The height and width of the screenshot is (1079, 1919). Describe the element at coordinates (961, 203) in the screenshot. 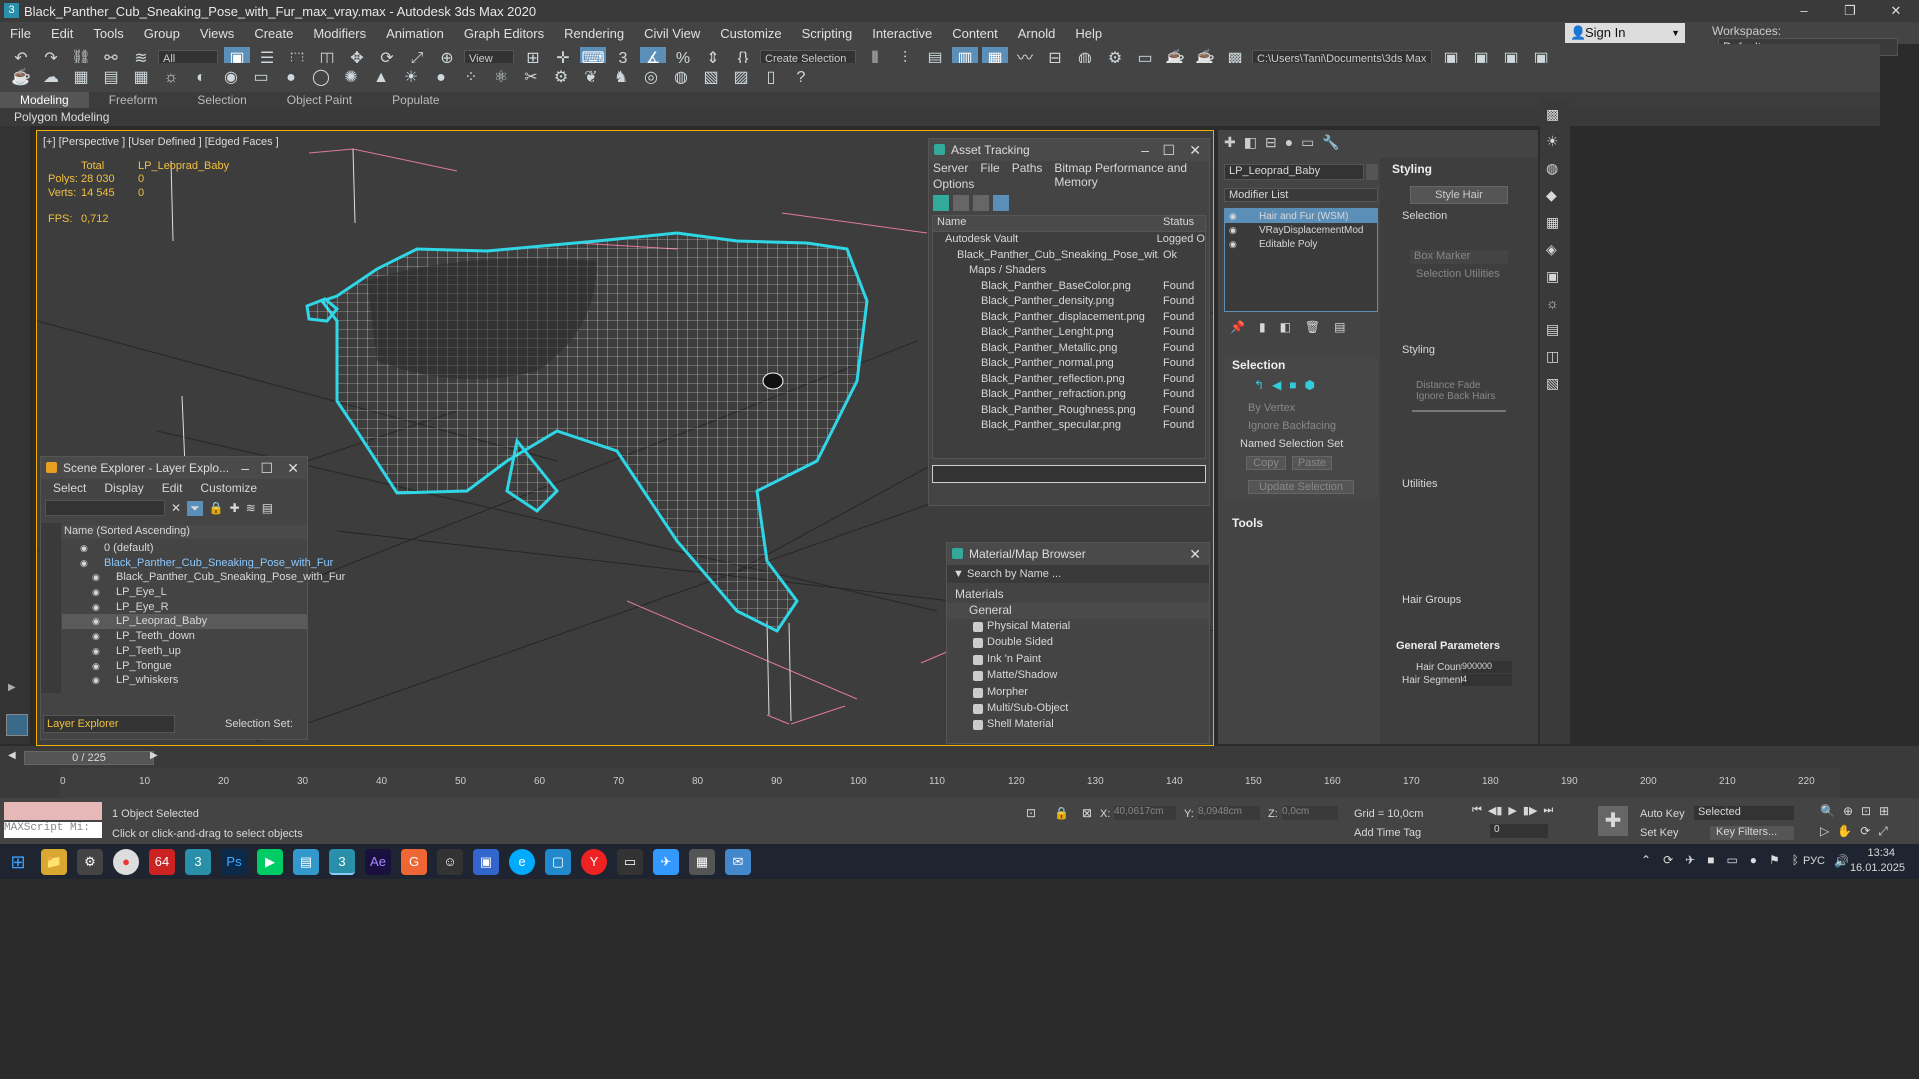

I see `list-icon` at that location.